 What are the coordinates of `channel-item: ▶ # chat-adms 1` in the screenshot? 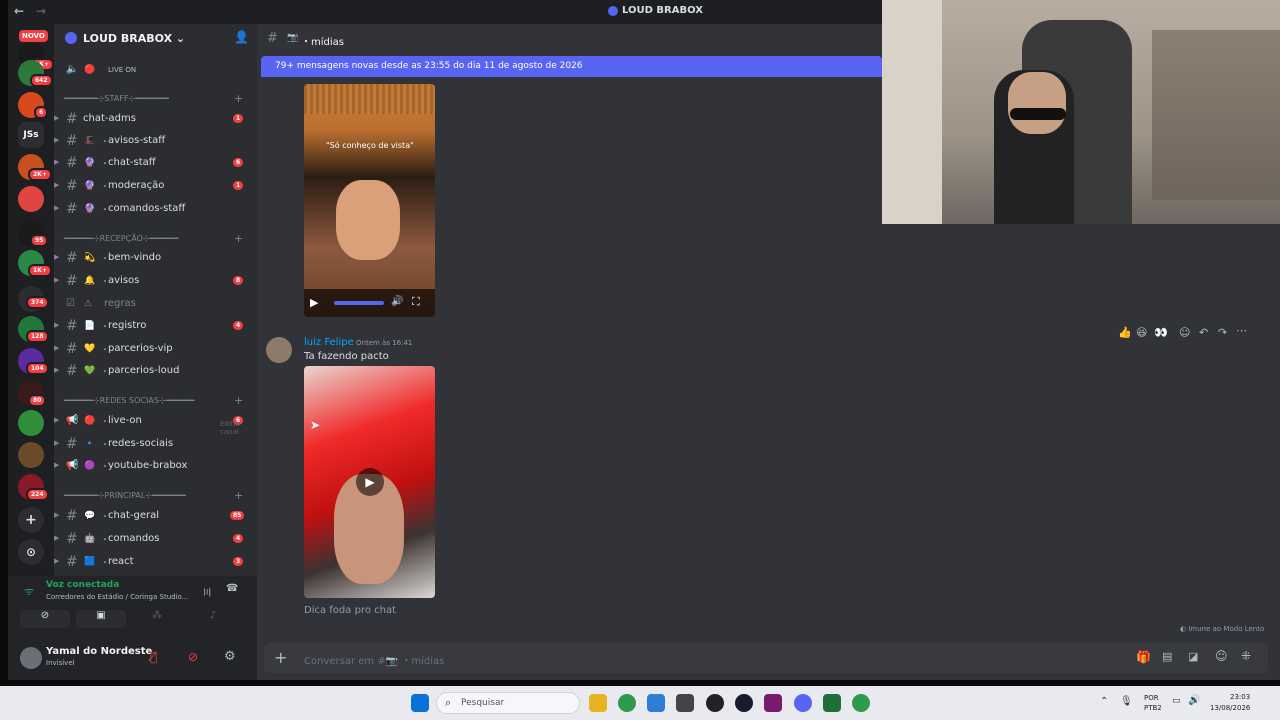 It's located at (155, 119).